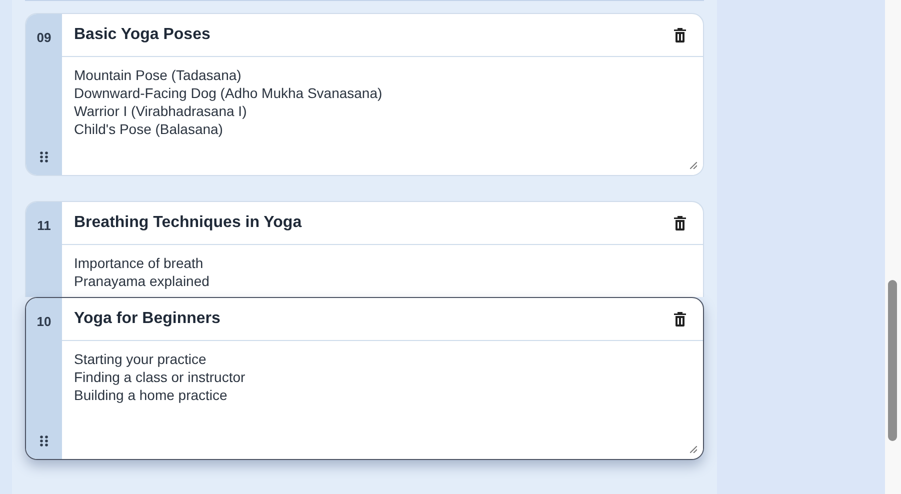 This screenshot has width=901, height=494. Describe the element at coordinates (44, 321) in the screenshot. I see `lesson-number: 10` at that location.